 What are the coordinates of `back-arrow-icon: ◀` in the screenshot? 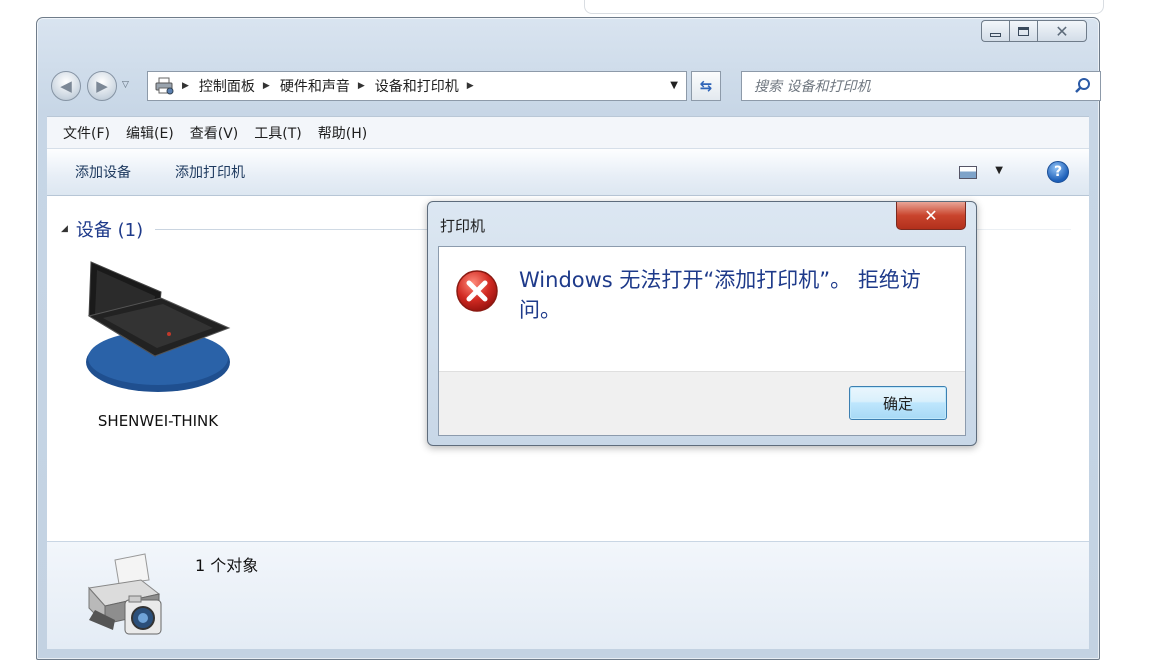 It's located at (66, 86).